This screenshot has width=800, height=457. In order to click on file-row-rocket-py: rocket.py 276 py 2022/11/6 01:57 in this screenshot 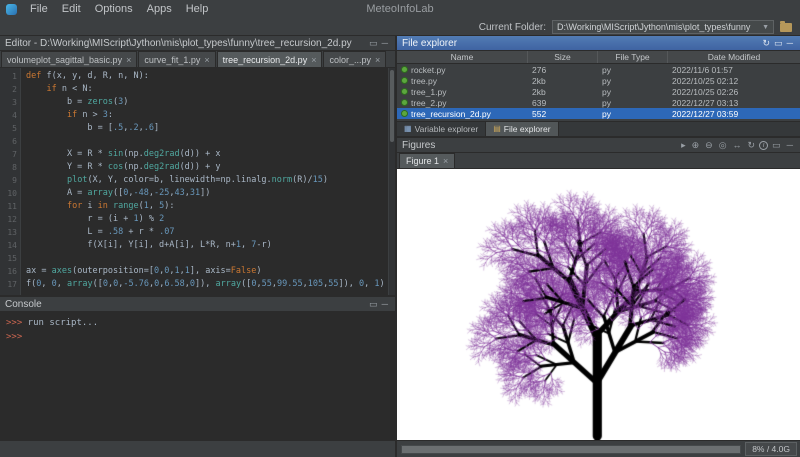, I will do `click(598, 69)`.